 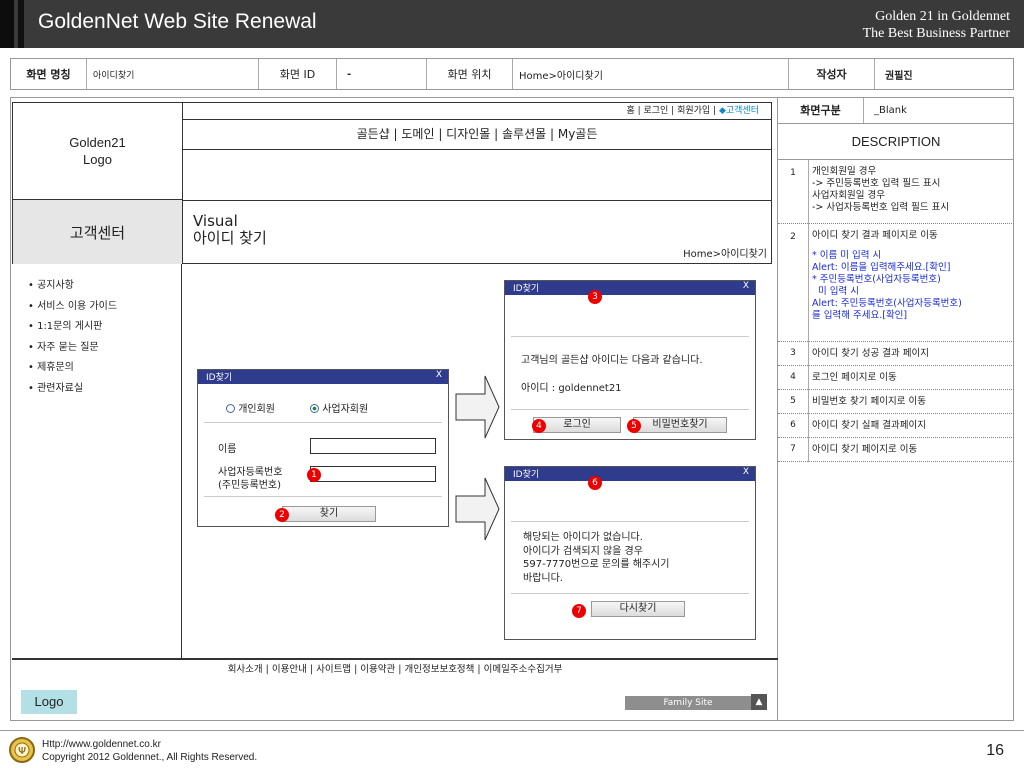 What do you see at coordinates (298, 74) in the screenshot?
I see `screen-id-label: 화면 ID` at bounding box center [298, 74].